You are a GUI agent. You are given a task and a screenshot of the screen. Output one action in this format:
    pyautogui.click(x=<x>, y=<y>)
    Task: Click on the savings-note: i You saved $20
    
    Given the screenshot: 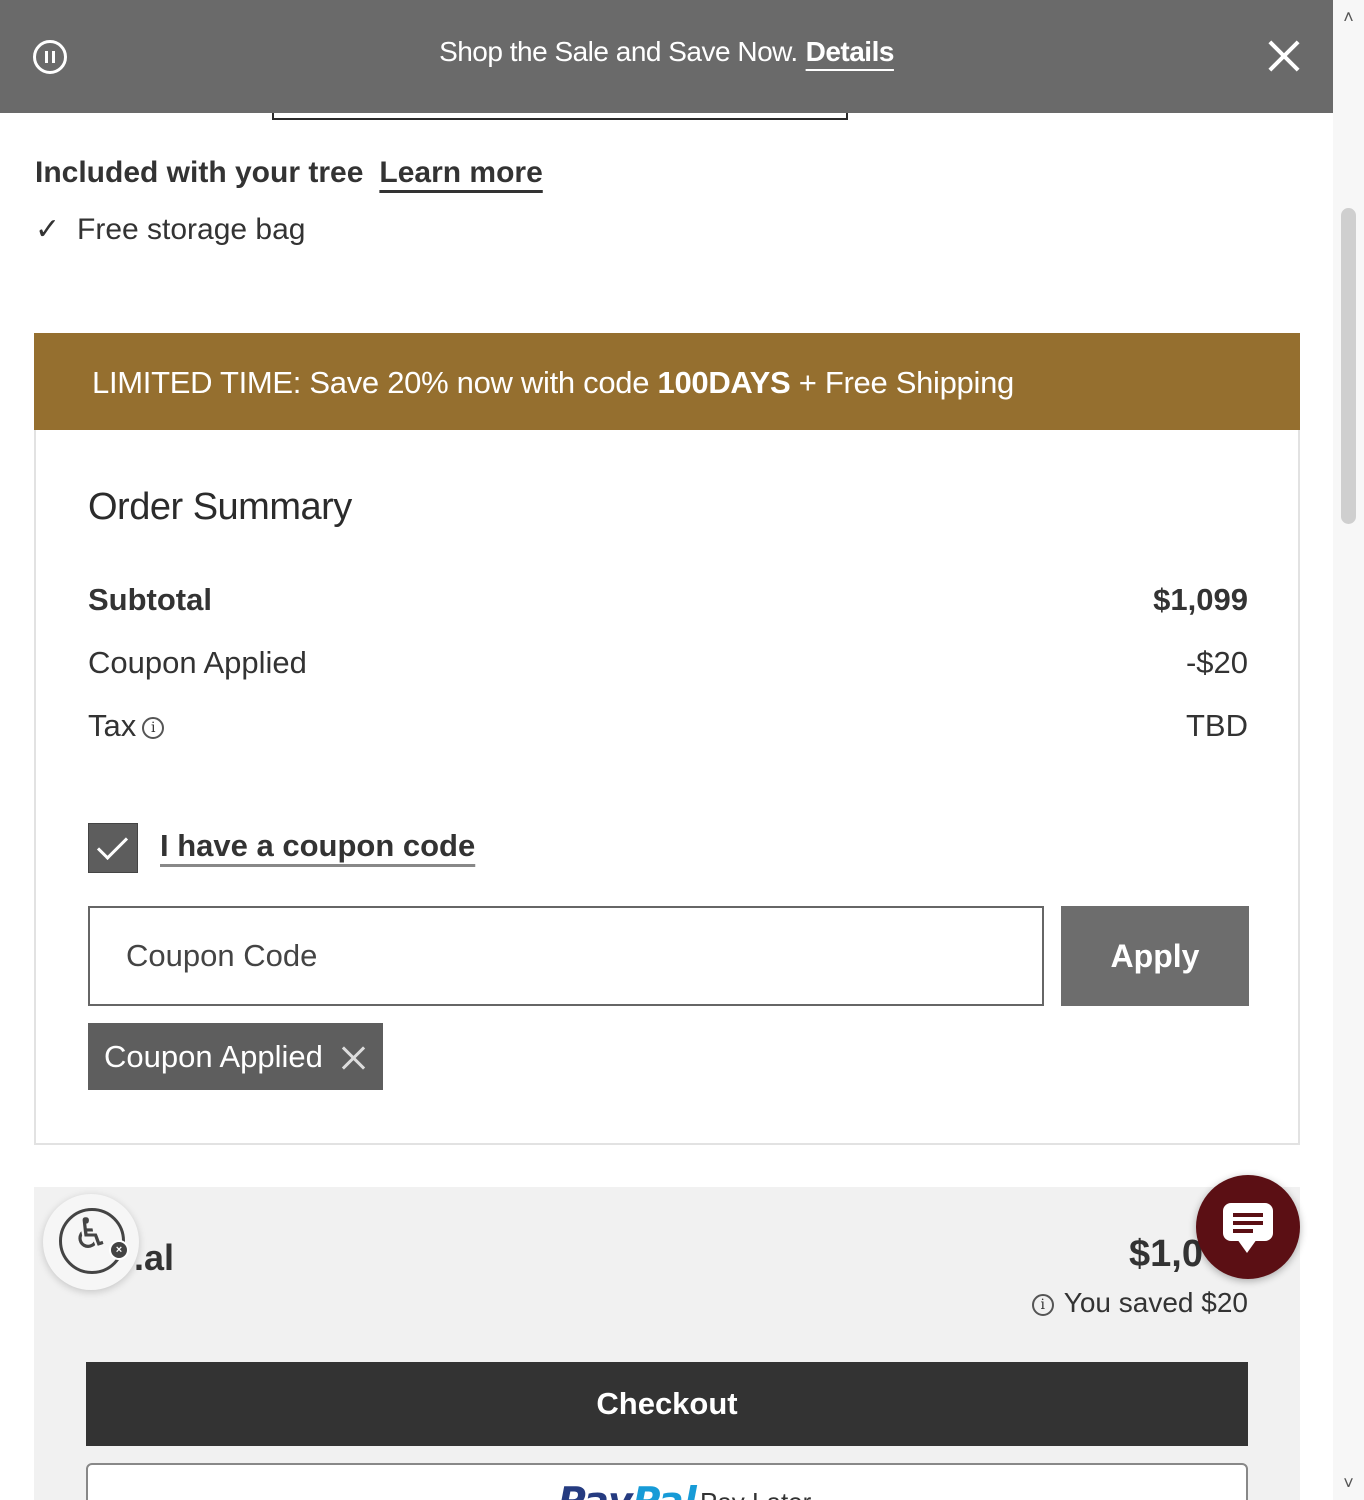 What is the action you would take?
    pyautogui.click(x=1139, y=1303)
    